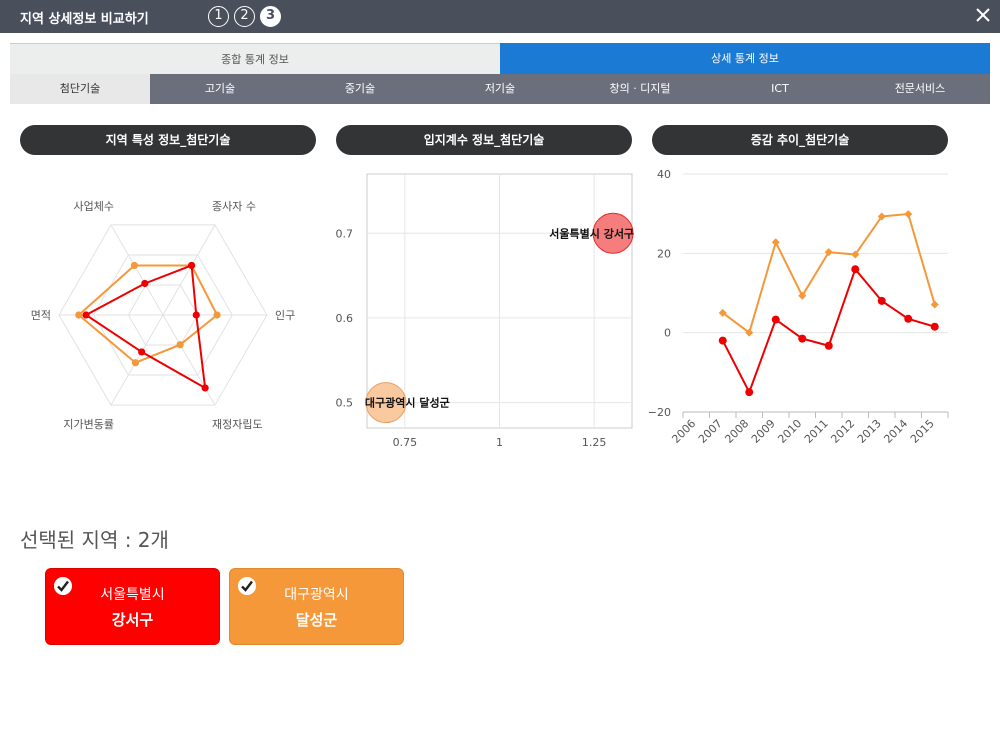  What do you see at coordinates (664, 174) in the screenshot?
I see `y-tick-label: 40` at bounding box center [664, 174].